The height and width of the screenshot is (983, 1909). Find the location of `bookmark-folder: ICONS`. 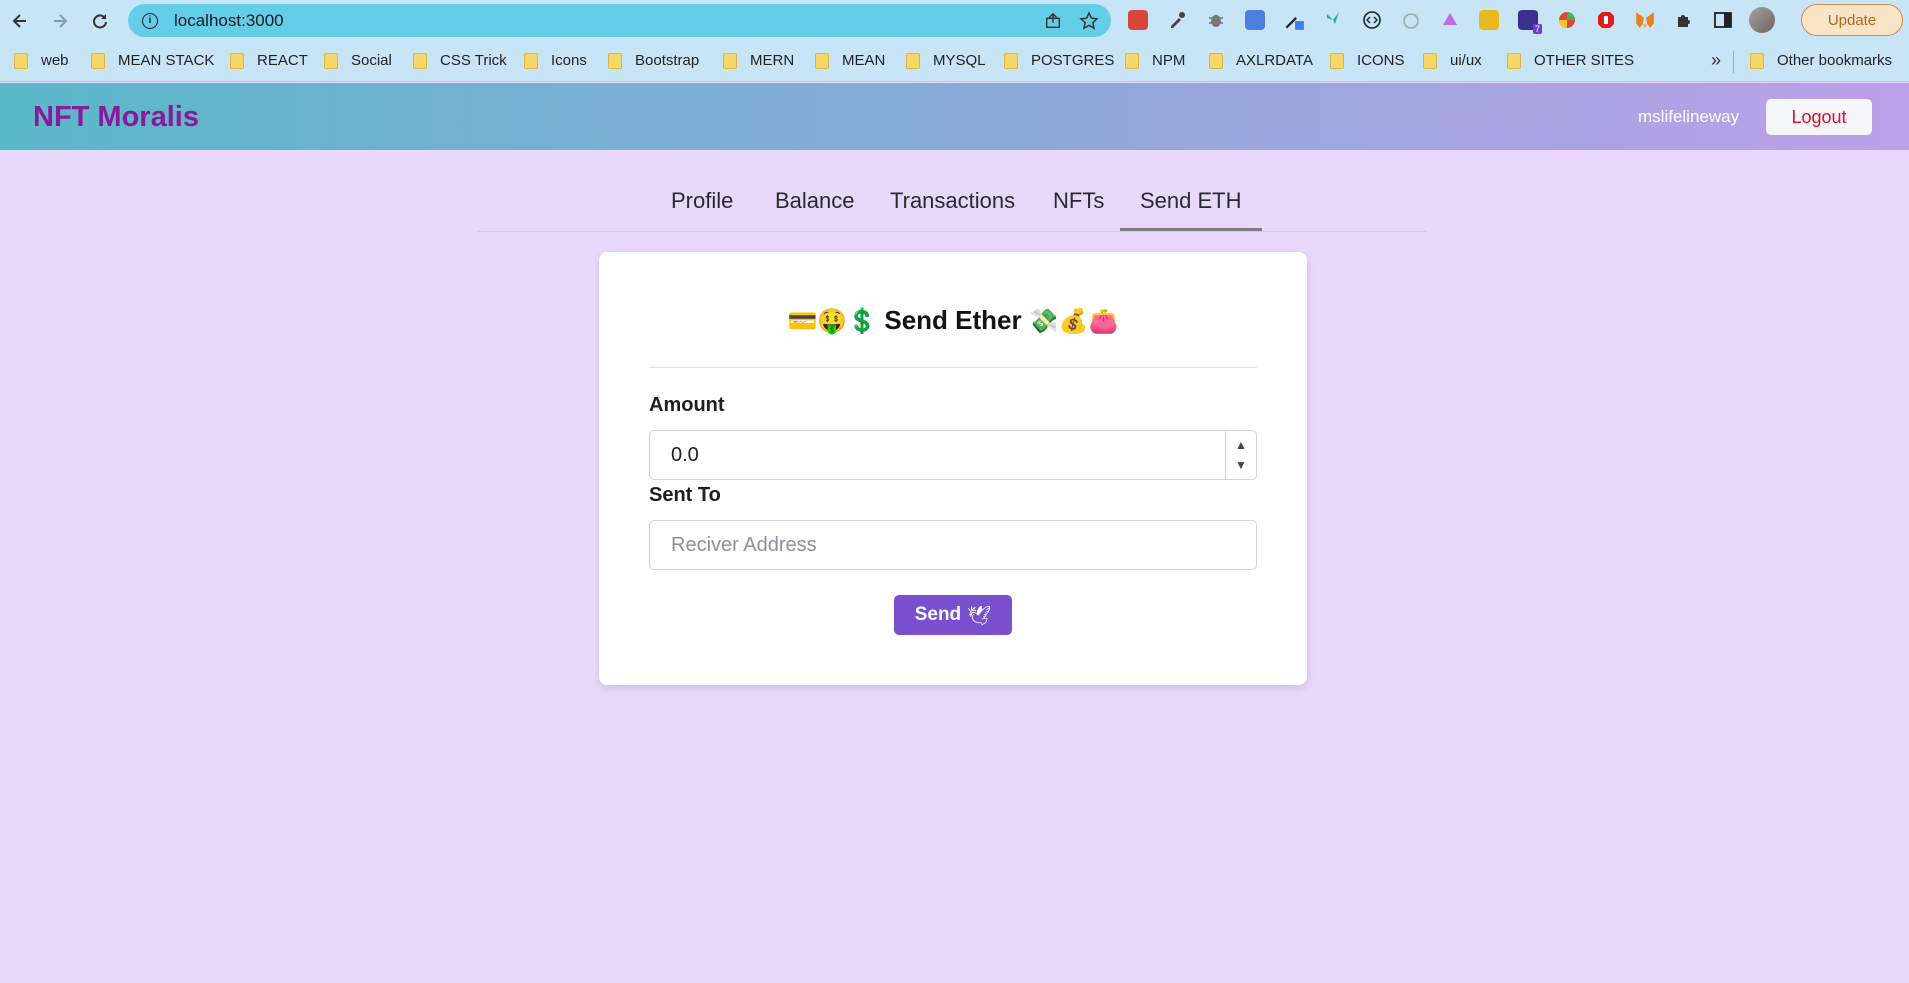

bookmark-folder: ICONS is located at coordinates (1367, 60).